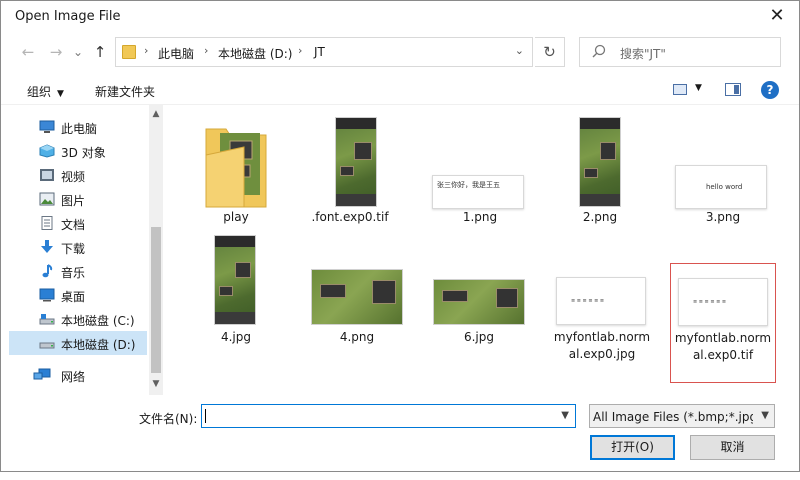 This screenshot has width=800, height=480. I want to click on file-name: 3.png, so click(723, 217).